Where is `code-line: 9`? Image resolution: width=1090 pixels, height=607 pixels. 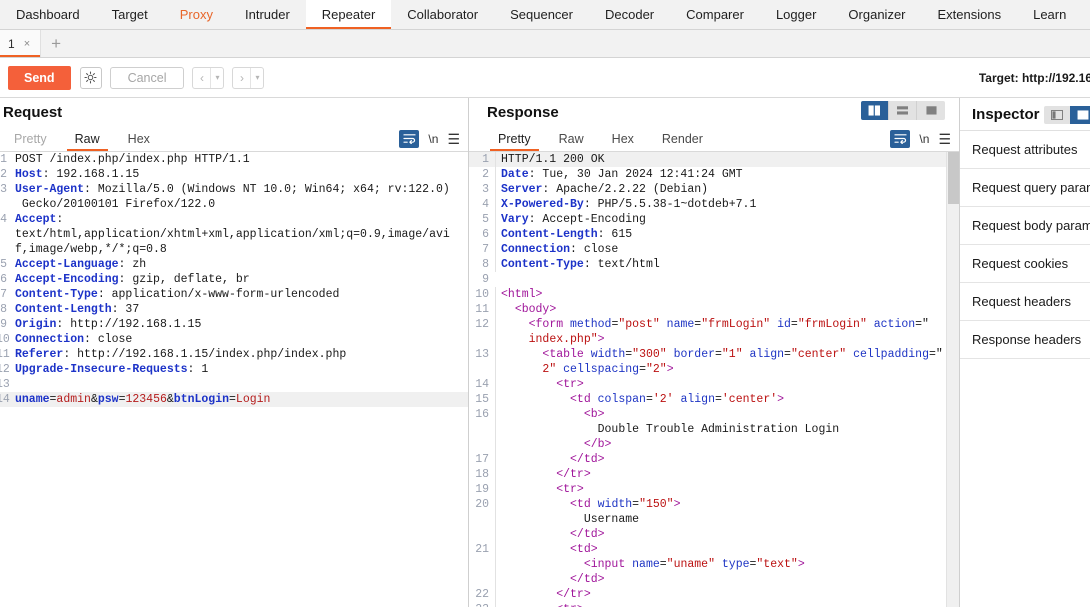 code-line: 9 is located at coordinates (714, 279).